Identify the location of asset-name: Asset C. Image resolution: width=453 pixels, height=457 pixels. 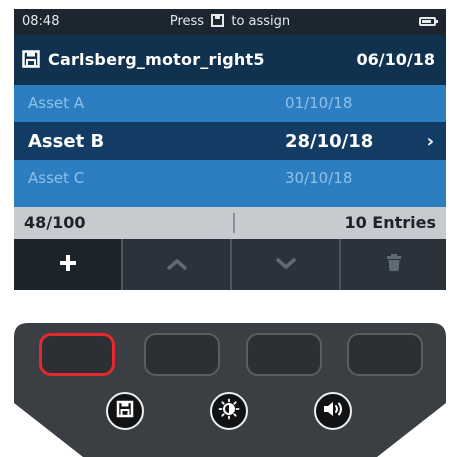
(56, 178).